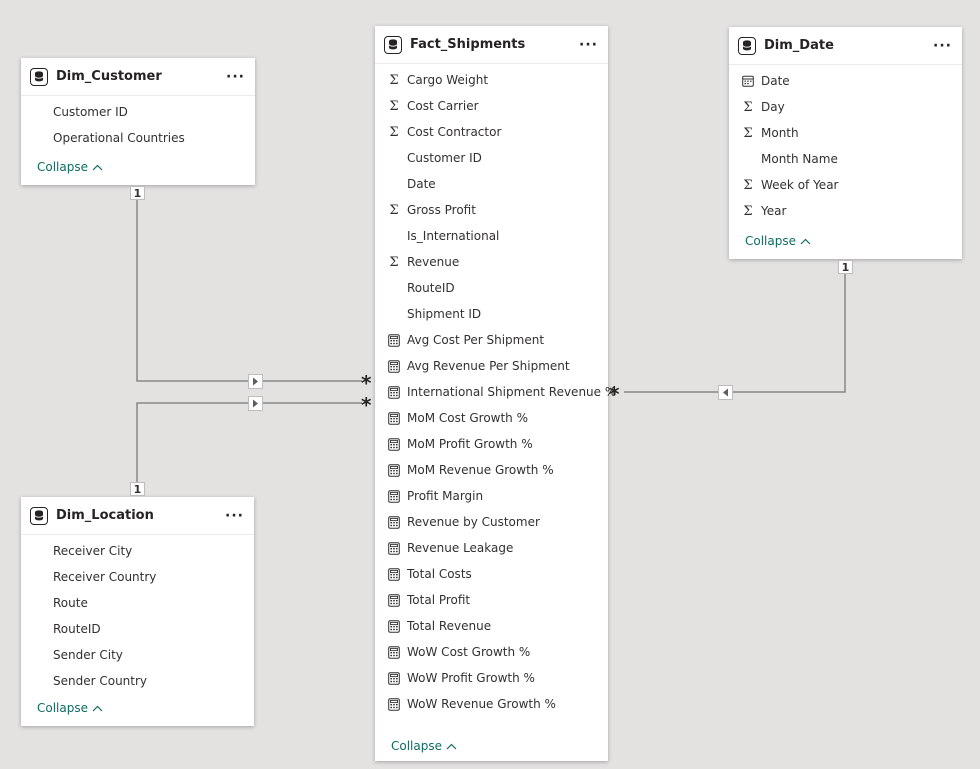 This screenshot has width=980, height=769. What do you see at coordinates (137, 551) in the screenshot?
I see `field-row: Receiver City` at bounding box center [137, 551].